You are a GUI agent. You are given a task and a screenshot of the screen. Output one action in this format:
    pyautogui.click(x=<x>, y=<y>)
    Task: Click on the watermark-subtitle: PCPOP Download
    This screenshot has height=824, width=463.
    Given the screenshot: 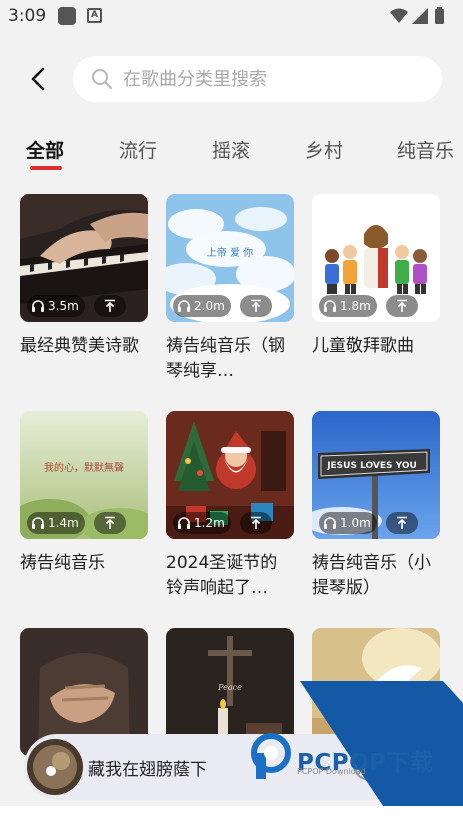 What is the action you would take?
    pyautogui.click(x=331, y=771)
    